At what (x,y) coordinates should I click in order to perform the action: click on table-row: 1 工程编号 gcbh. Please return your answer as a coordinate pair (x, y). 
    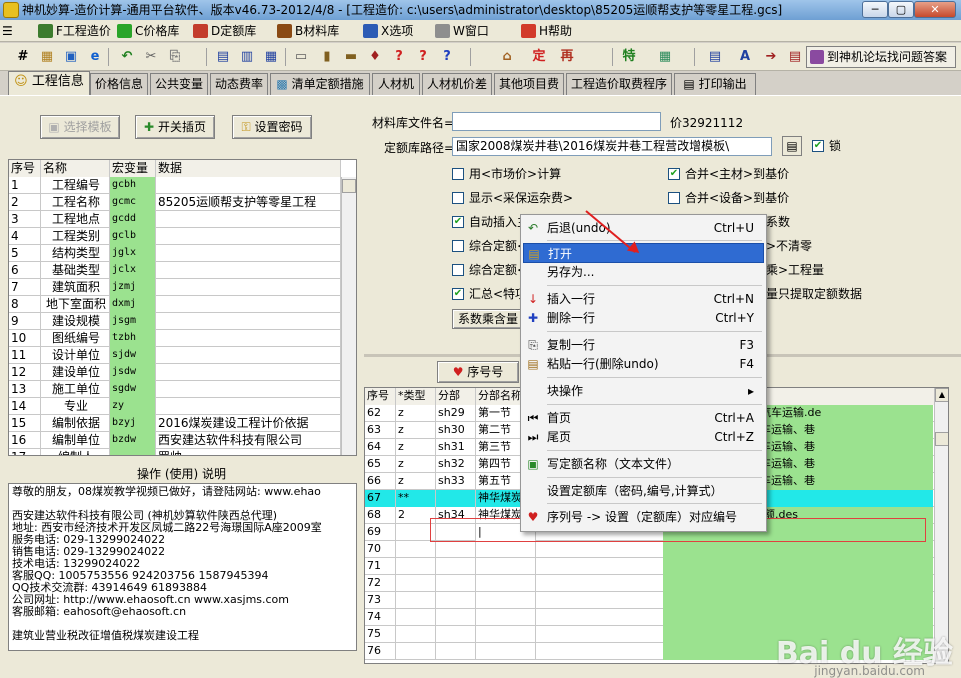
    Looking at the image, I should click on (175, 185).